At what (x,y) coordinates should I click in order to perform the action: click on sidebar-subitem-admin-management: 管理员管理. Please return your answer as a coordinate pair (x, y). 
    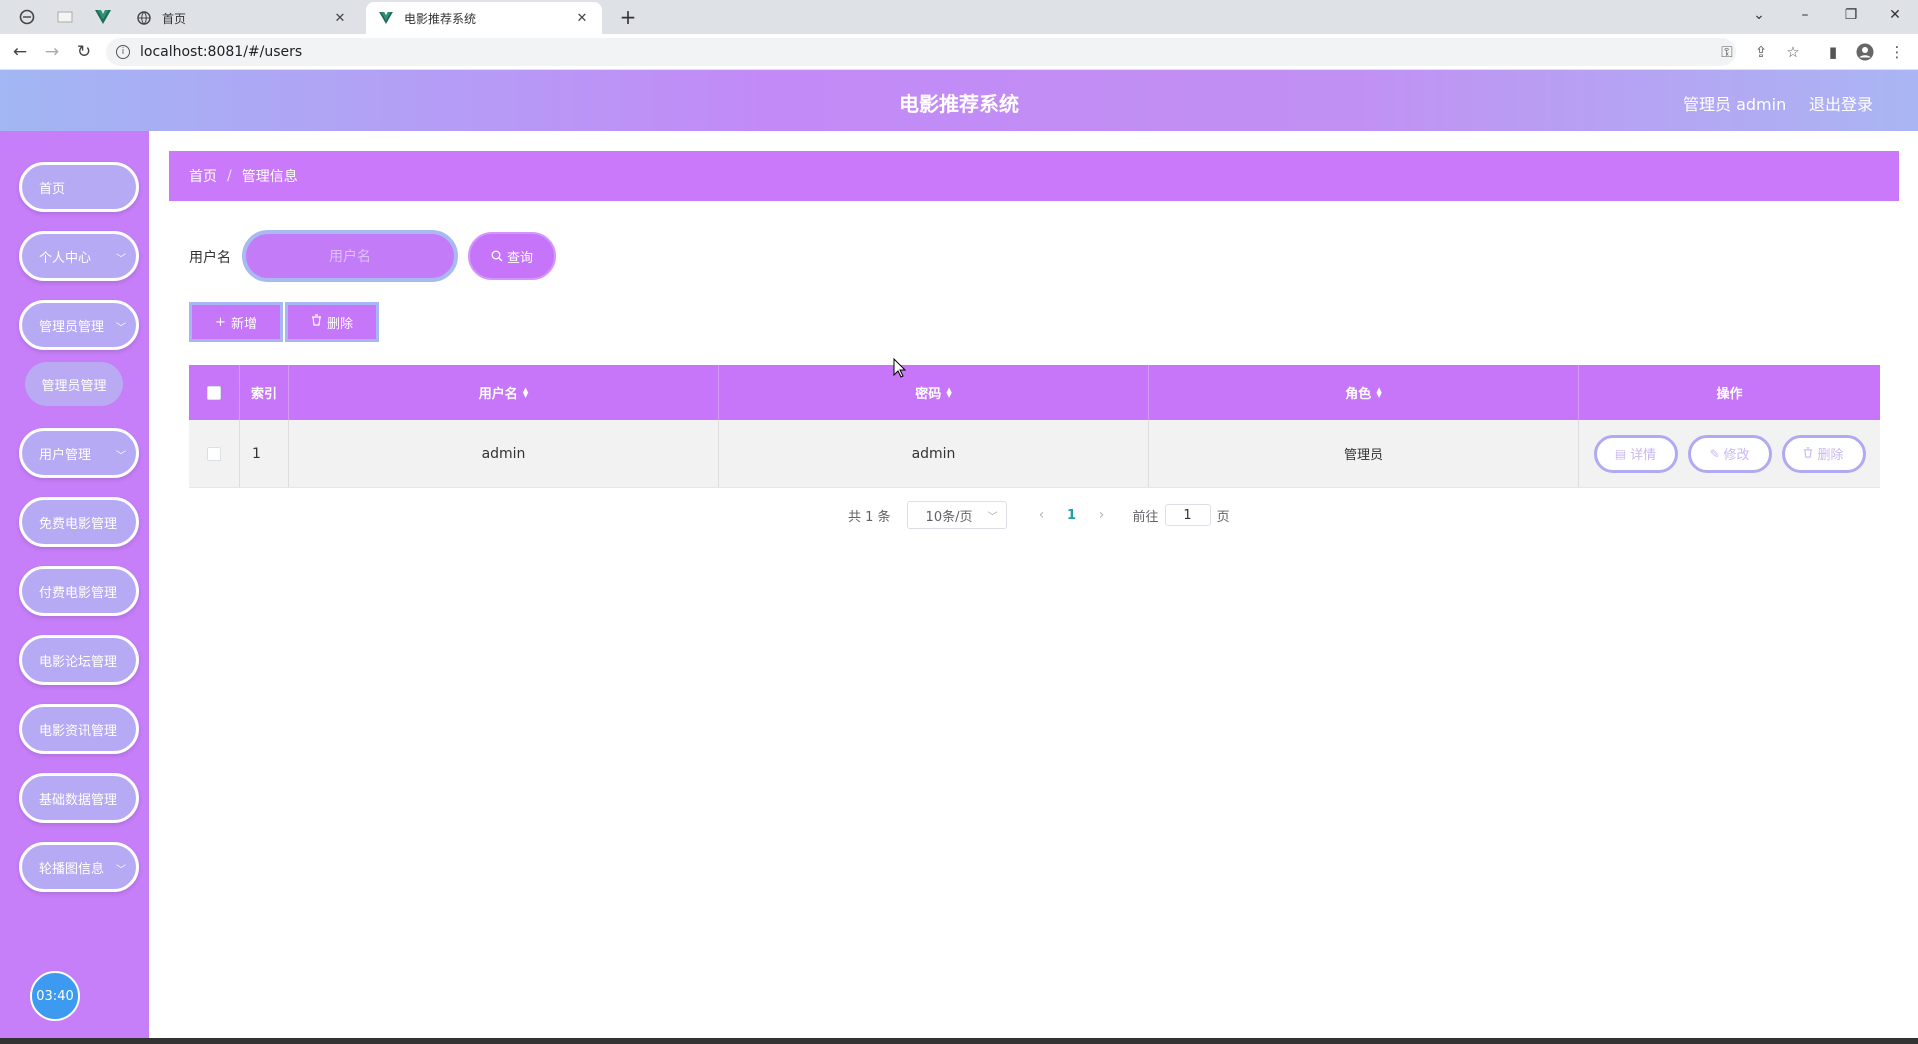
    Looking at the image, I should click on (74, 384).